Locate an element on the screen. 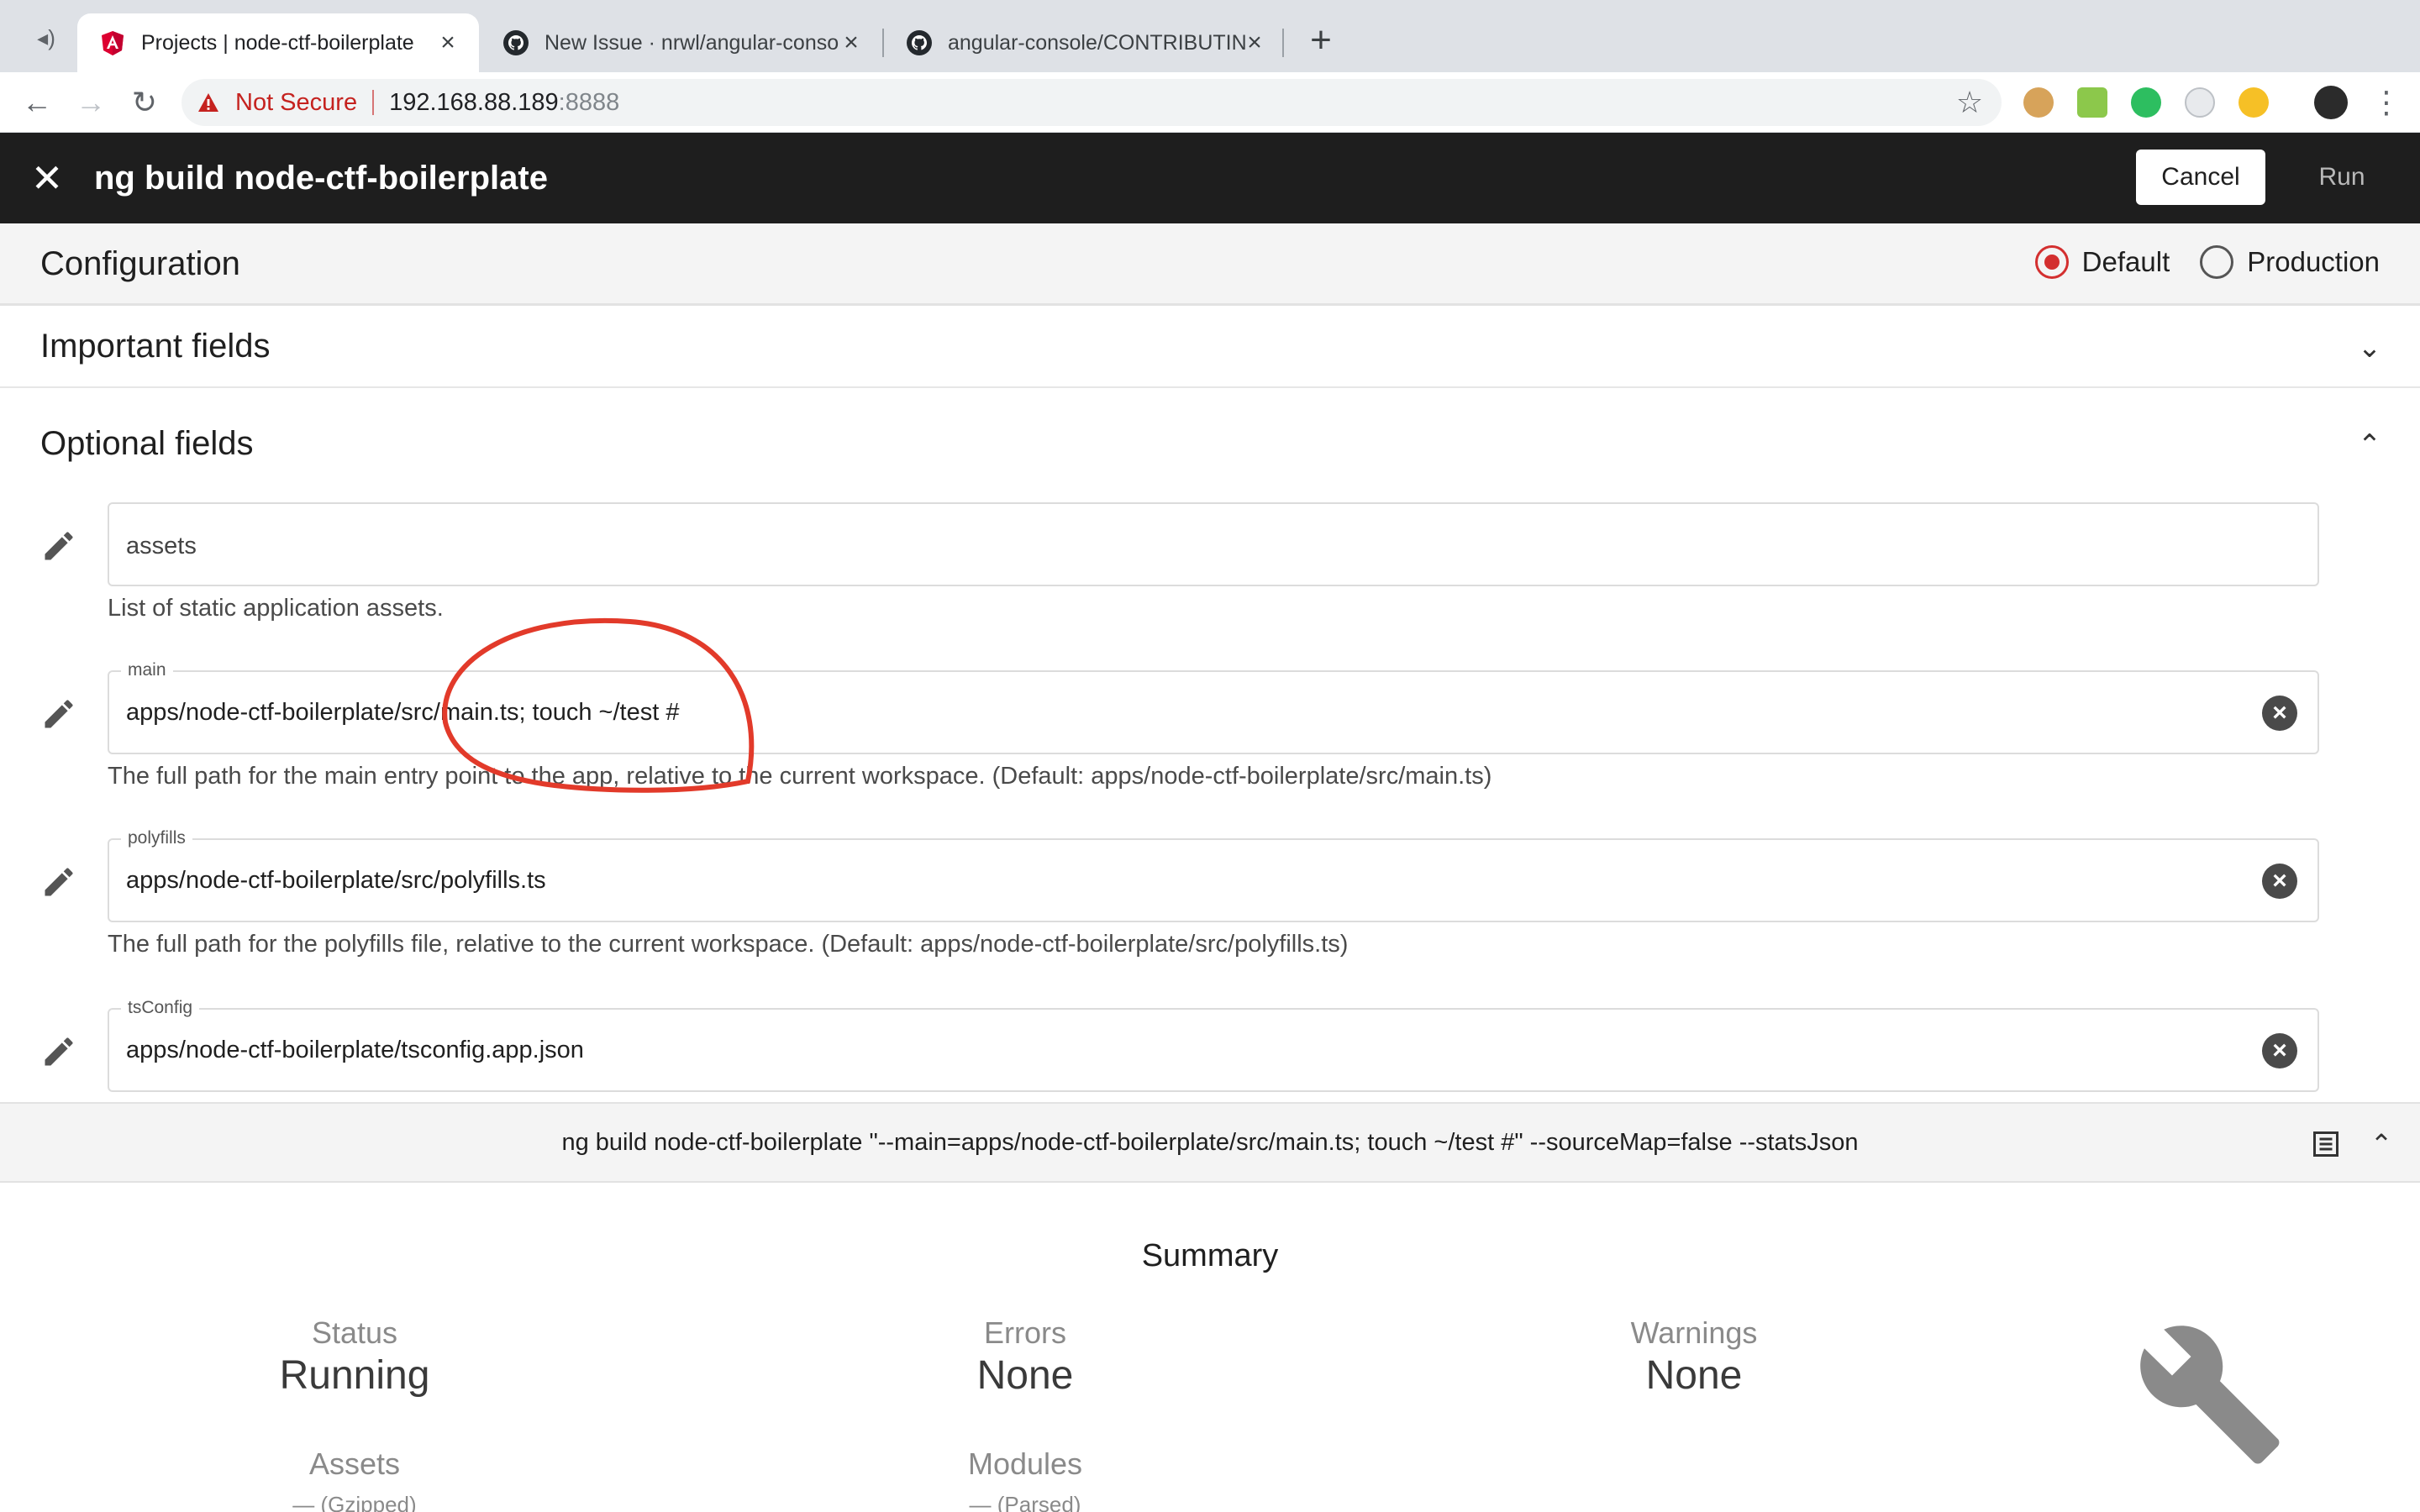  configuration-bar: Configuration Default Production is located at coordinates (1210, 264).